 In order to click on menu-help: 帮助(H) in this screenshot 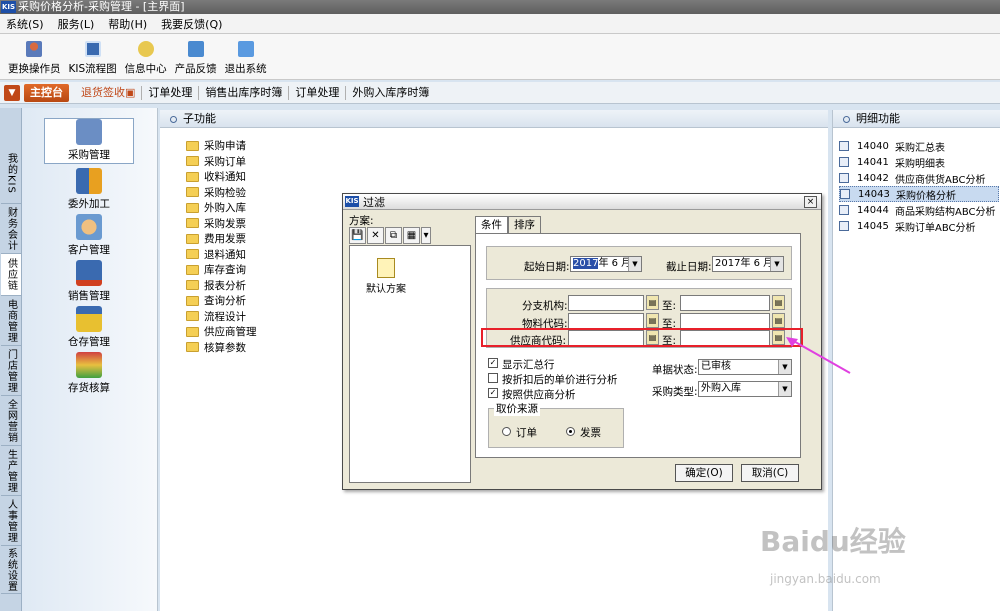, I will do `click(127, 24)`.